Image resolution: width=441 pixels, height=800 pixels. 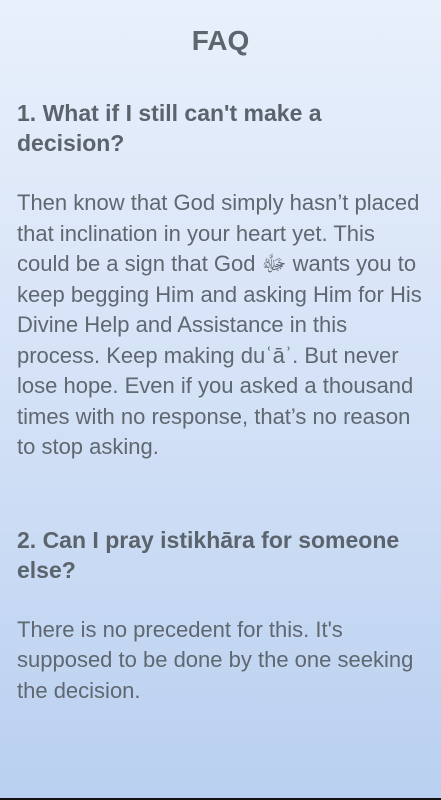 What do you see at coordinates (220, 40) in the screenshot?
I see `page-title: FAQ` at bounding box center [220, 40].